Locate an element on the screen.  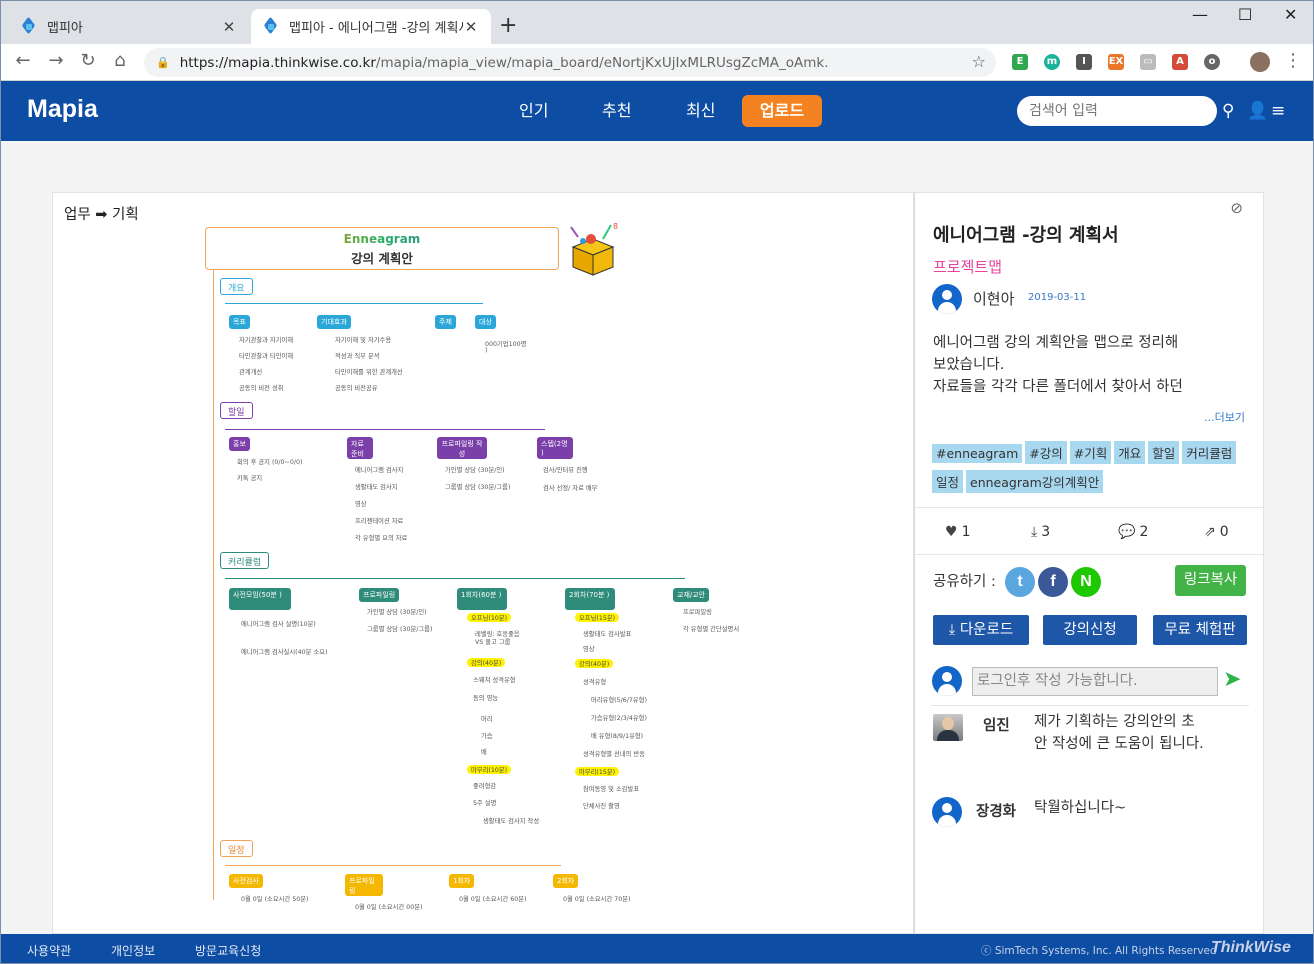
twitter-icon: t is located at coordinates (1020, 582).